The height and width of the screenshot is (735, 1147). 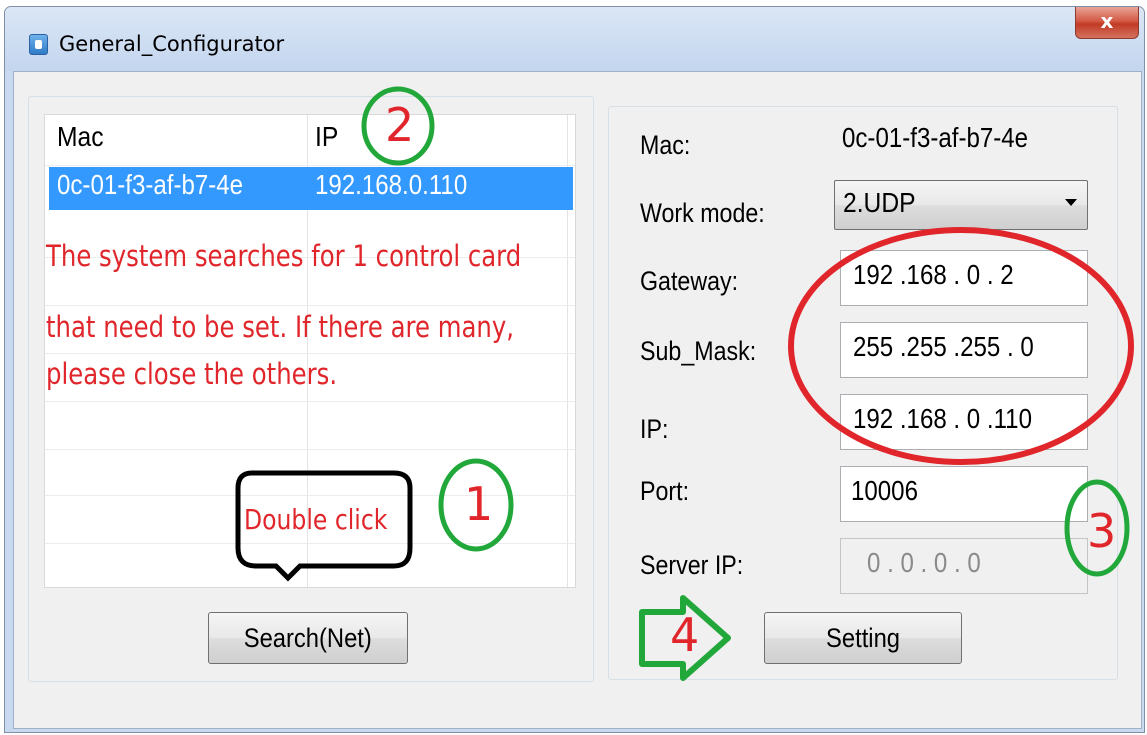 What do you see at coordinates (685, 635) in the screenshot?
I see `step-4-number: 4` at bounding box center [685, 635].